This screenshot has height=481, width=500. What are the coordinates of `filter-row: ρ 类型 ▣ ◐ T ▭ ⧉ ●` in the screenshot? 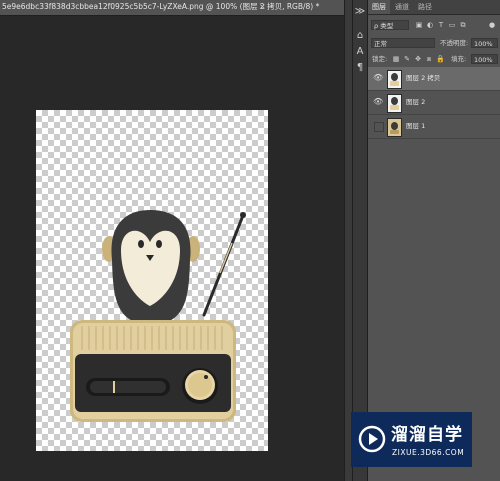 It's located at (434, 25).